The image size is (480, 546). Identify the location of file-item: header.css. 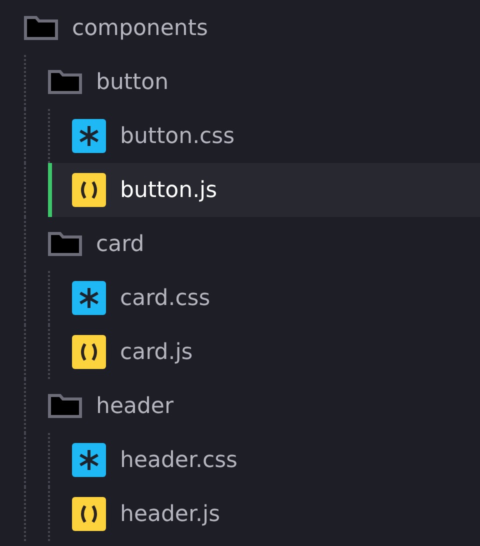
(264, 460).